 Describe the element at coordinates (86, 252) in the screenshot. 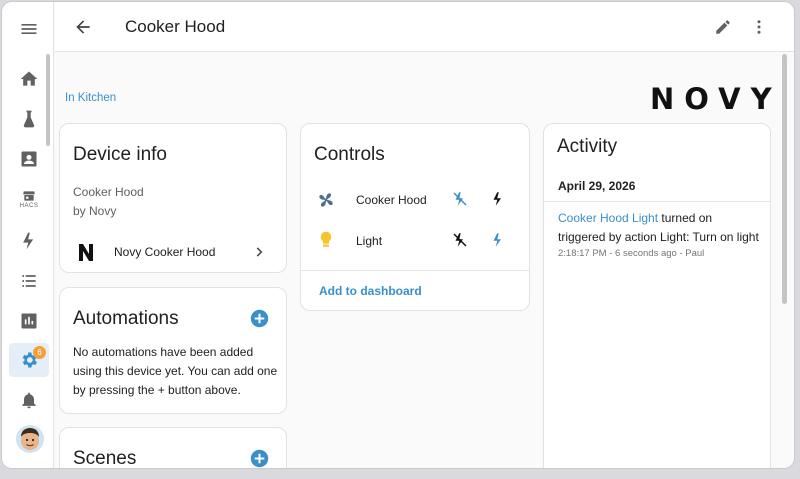

I see `novy-n-icon` at that location.